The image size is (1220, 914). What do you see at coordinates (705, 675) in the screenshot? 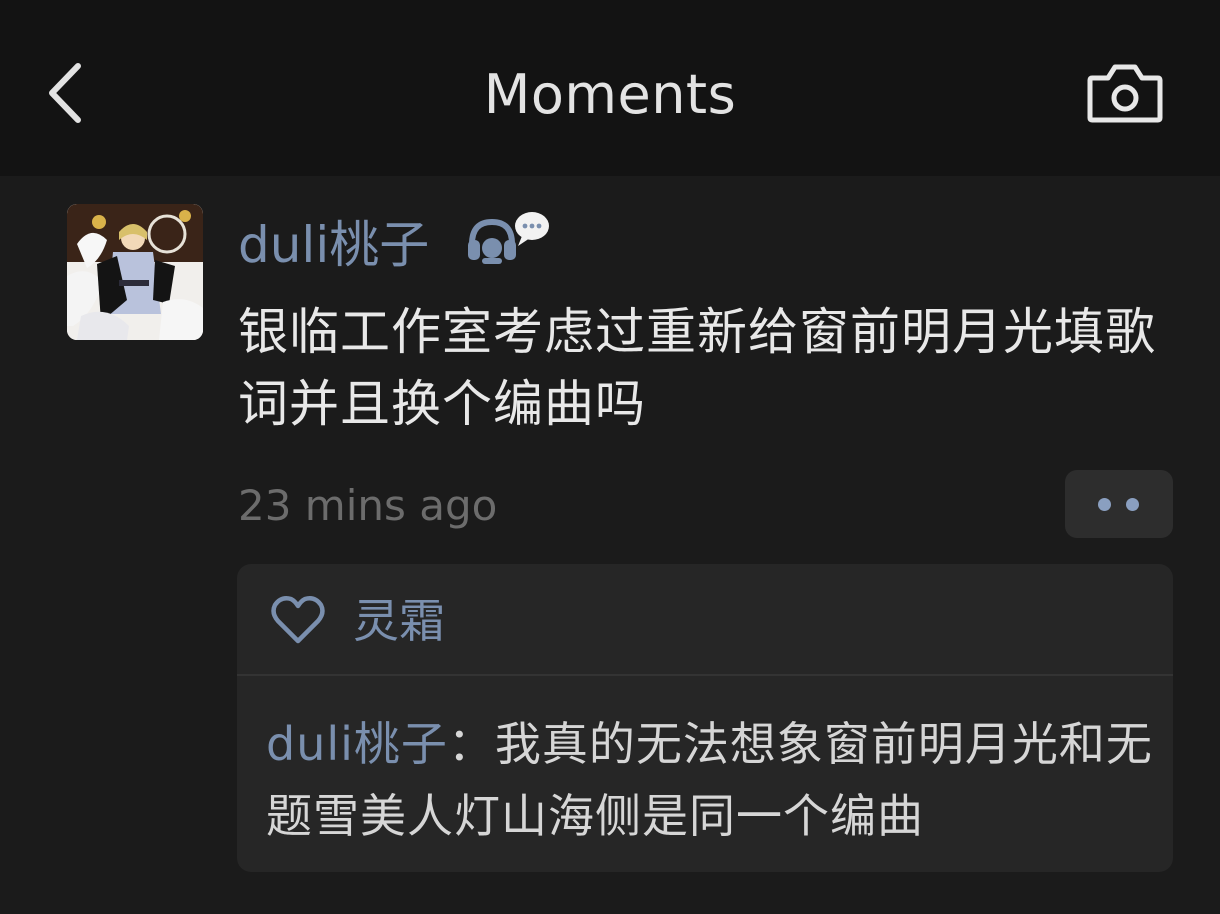
I see `divider` at bounding box center [705, 675].